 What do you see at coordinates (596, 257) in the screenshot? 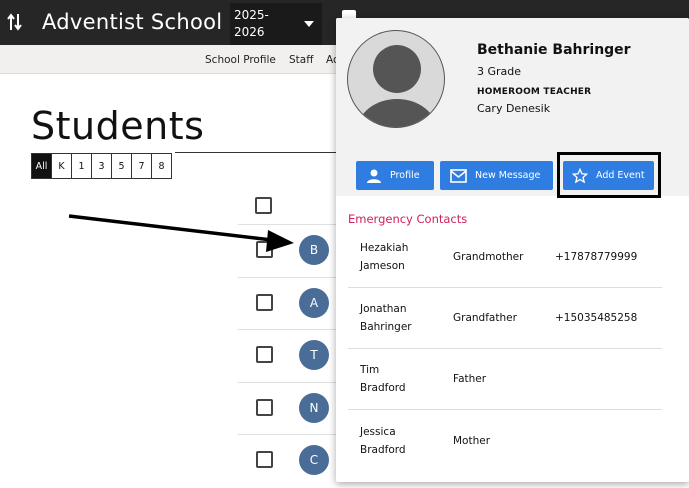
I see `contact-phone: +17878779999` at bounding box center [596, 257].